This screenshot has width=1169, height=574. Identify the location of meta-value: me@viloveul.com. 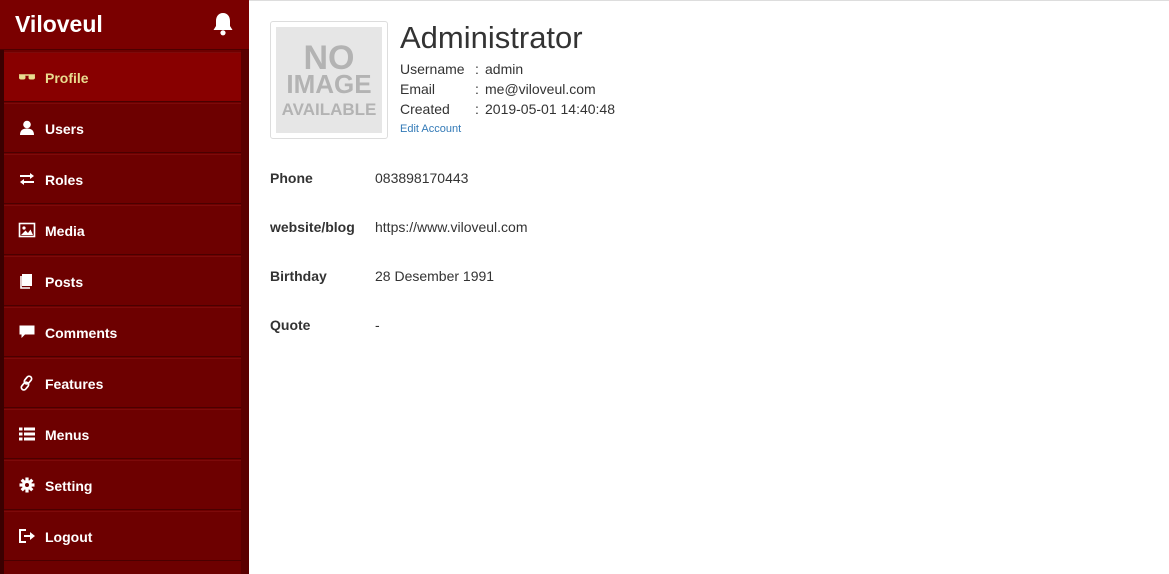
(540, 89).